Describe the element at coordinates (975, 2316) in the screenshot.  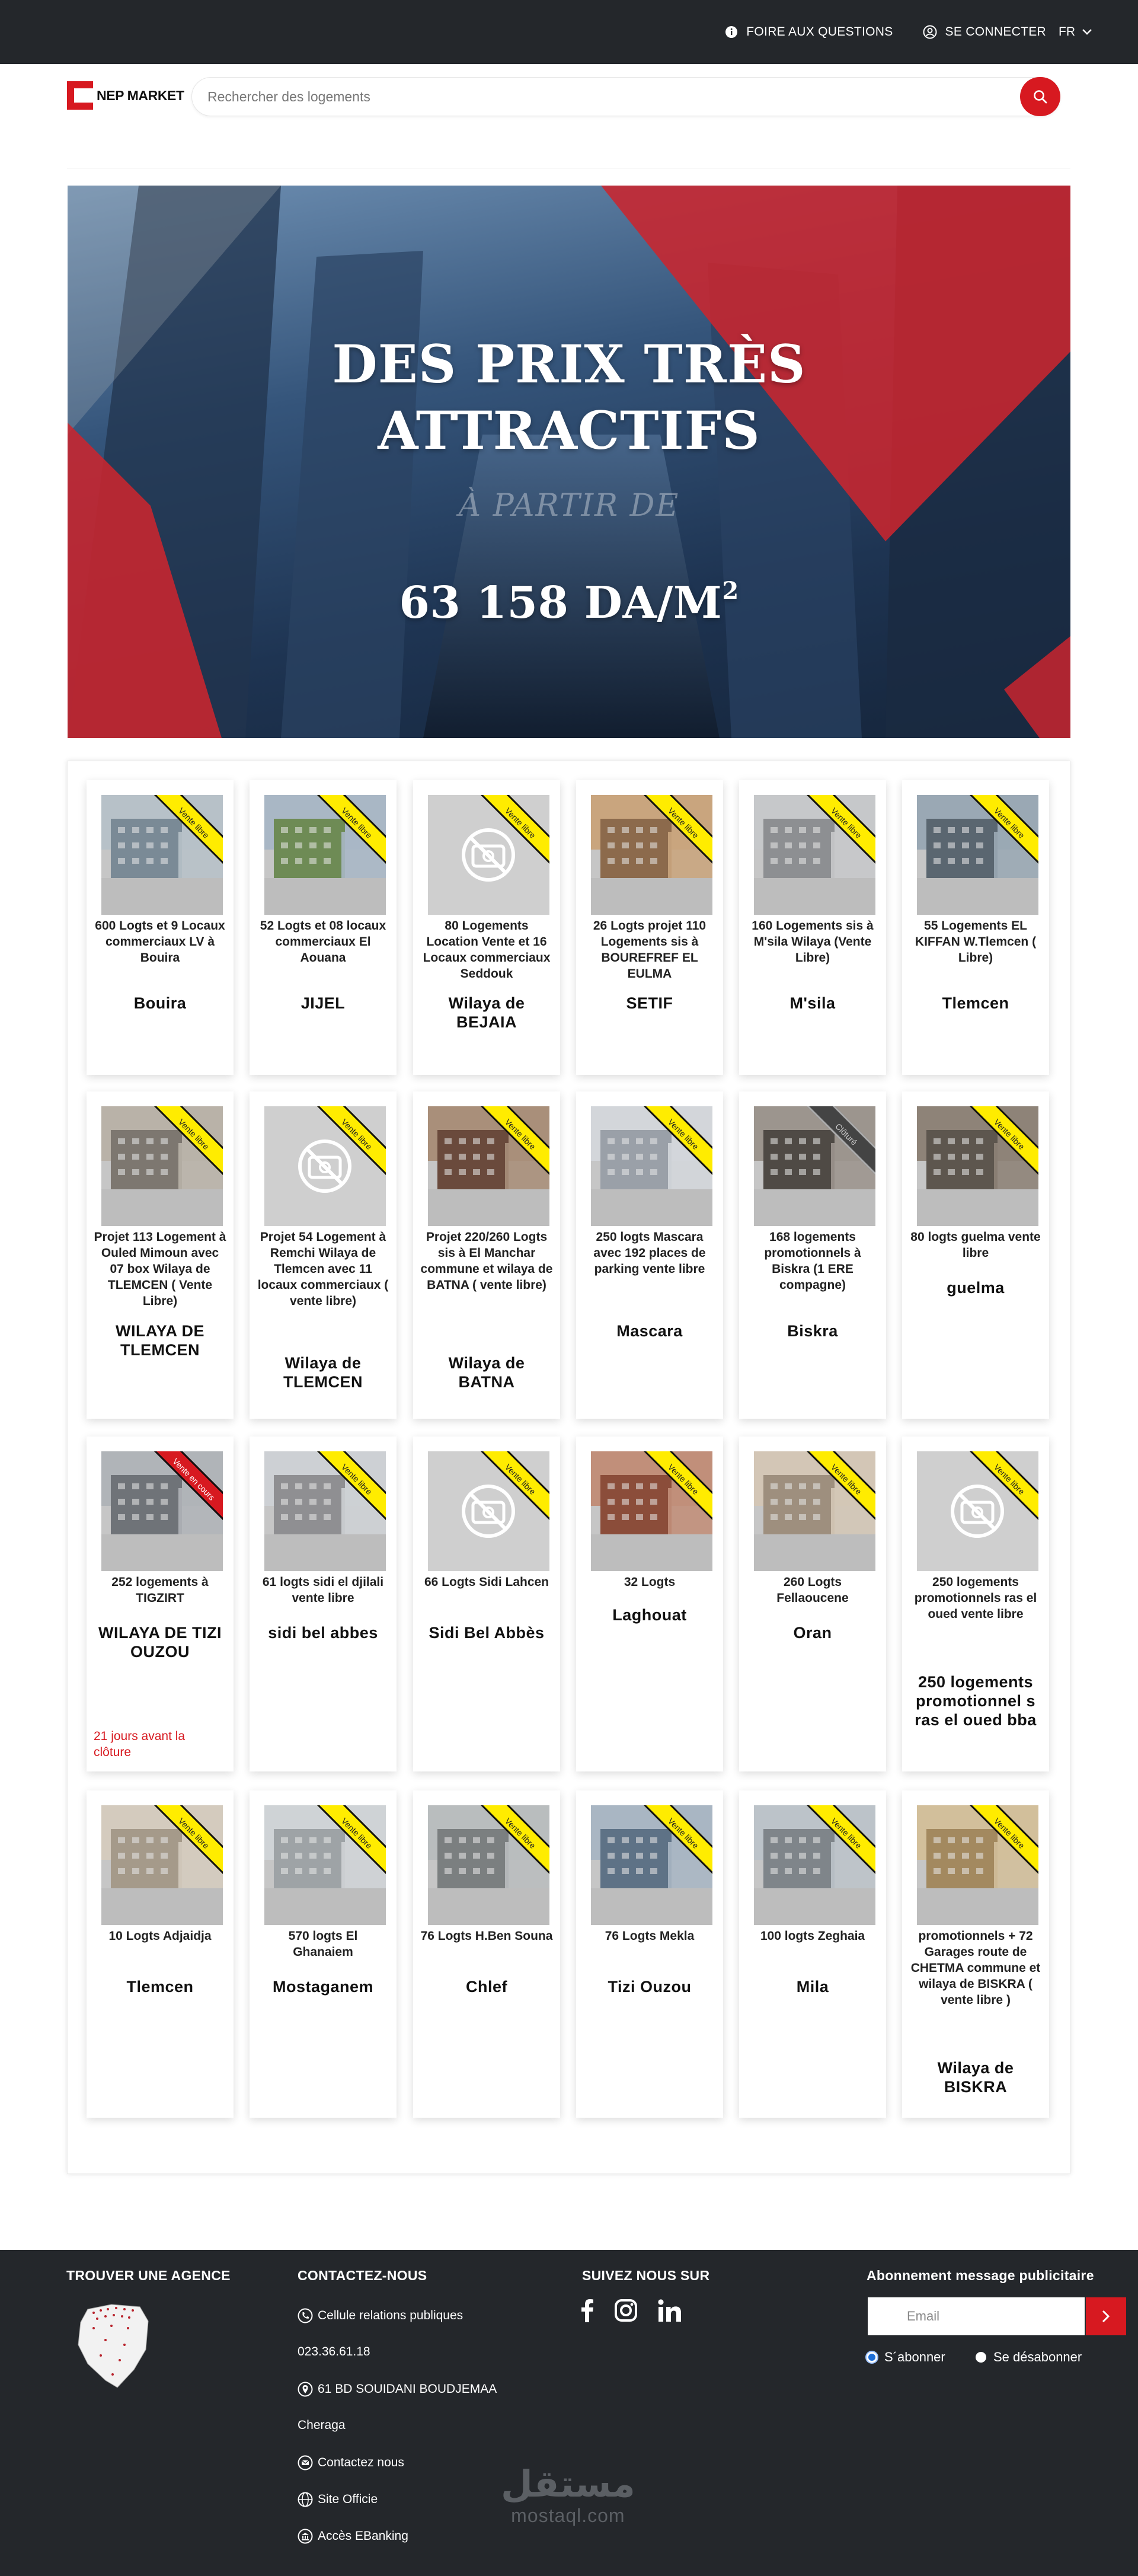
I see `email-input` at that location.